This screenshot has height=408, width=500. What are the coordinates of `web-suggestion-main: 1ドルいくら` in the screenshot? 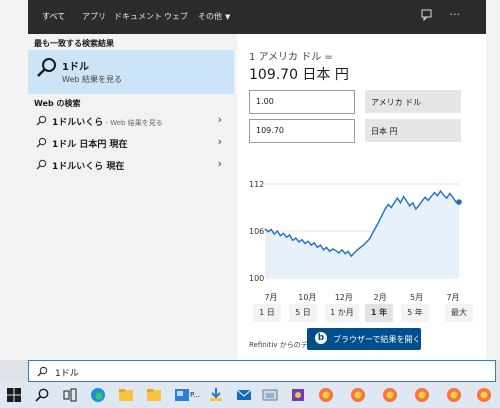 It's located at (78, 123).